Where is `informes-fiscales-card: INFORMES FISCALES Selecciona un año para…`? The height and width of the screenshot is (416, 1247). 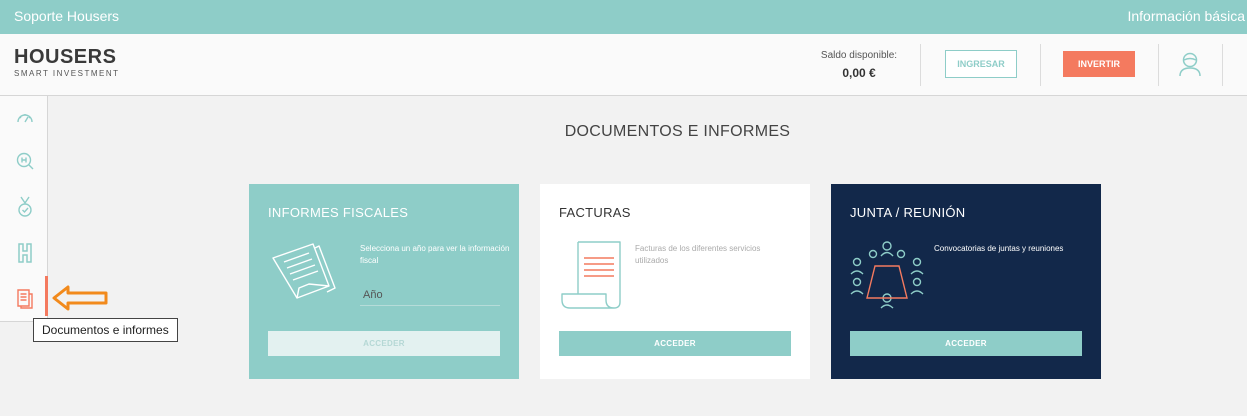
informes-fiscales-card: INFORMES FISCALES Selecciona un año para… is located at coordinates (384, 281).